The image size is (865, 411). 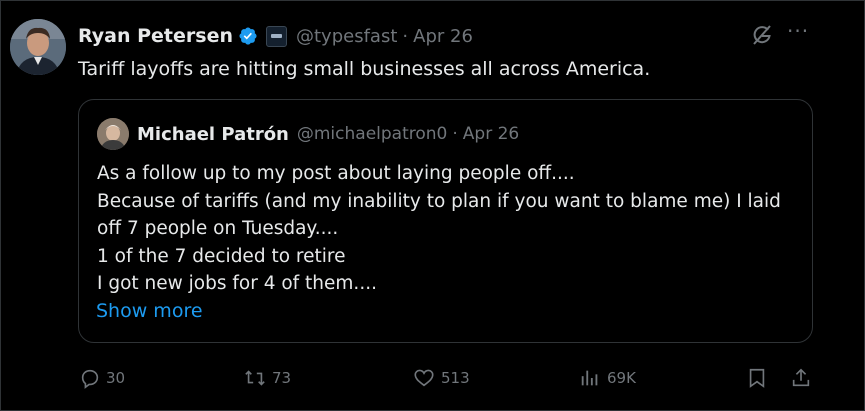 What do you see at coordinates (282, 378) in the screenshot?
I see `repost-count: 73` at bounding box center [282, 378].